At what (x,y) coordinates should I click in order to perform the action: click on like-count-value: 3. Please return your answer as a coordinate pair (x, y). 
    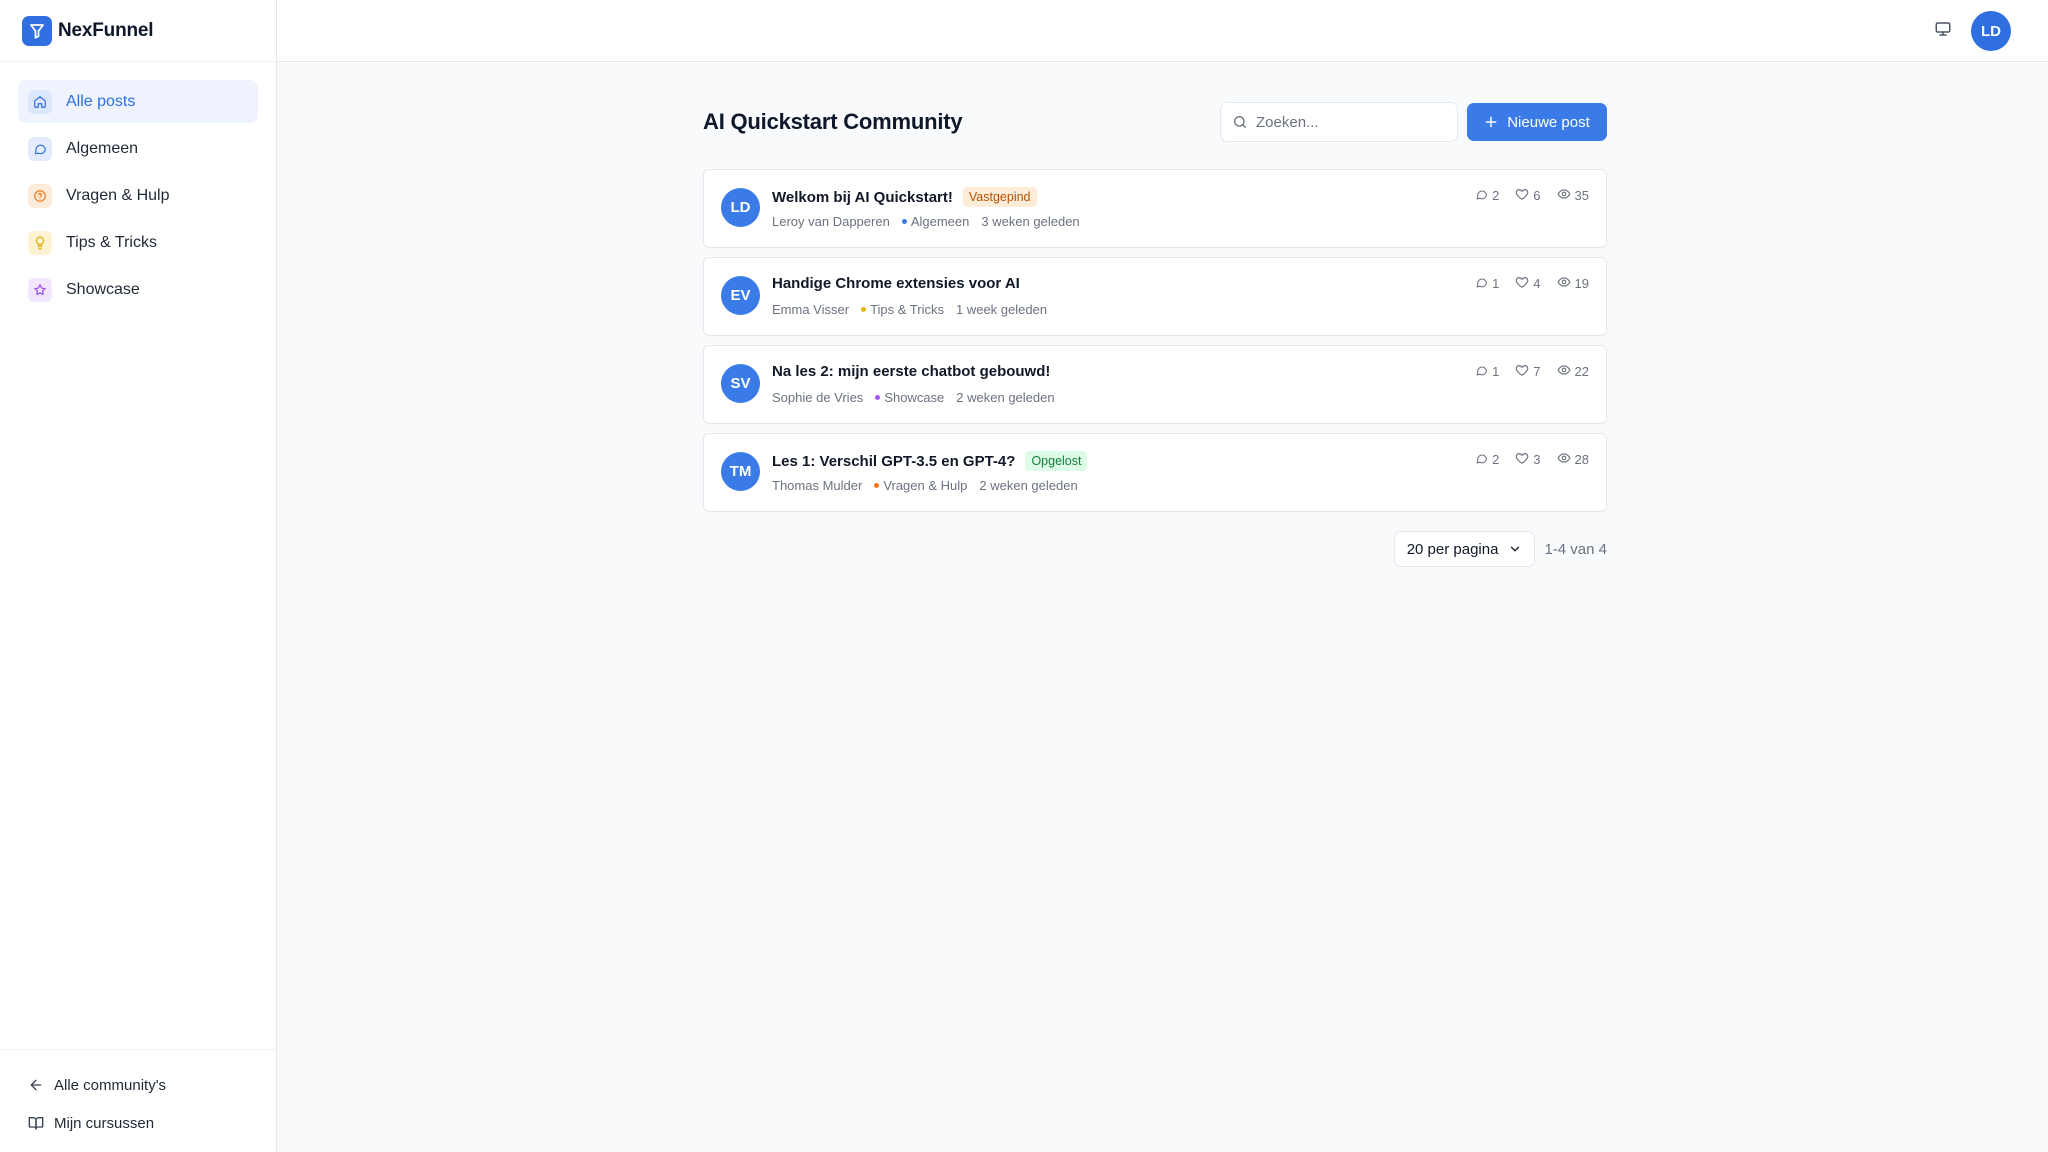
    Looking at the image, I should click on (1537, 459).